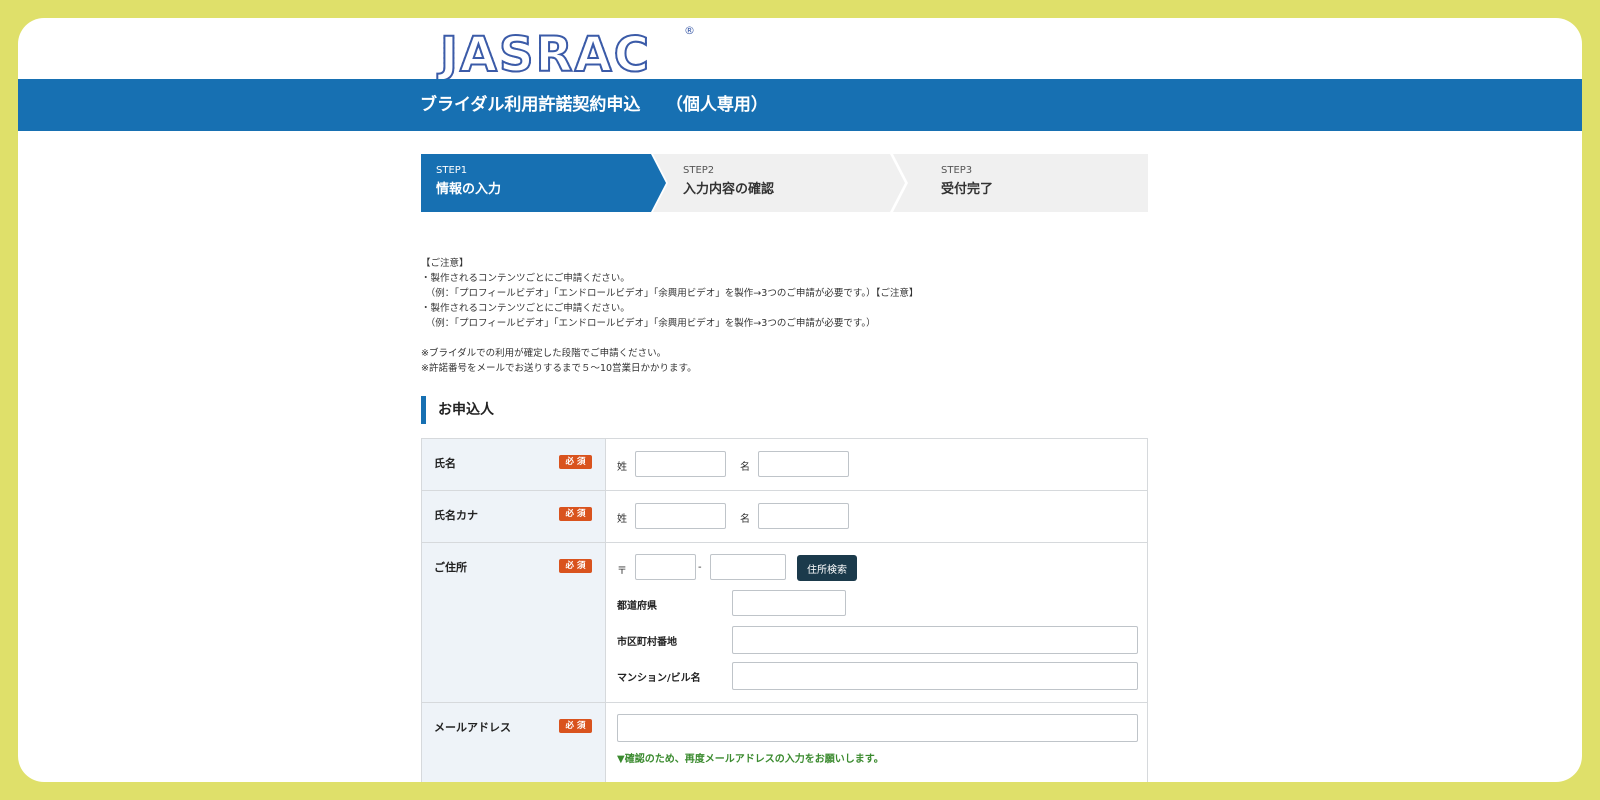  Describe the element at coordinates (559, 368) in the screenshot. I see `notice-line: ※許諾番号をメールでお送りするまで５〜10営業日かかります。` at that location.